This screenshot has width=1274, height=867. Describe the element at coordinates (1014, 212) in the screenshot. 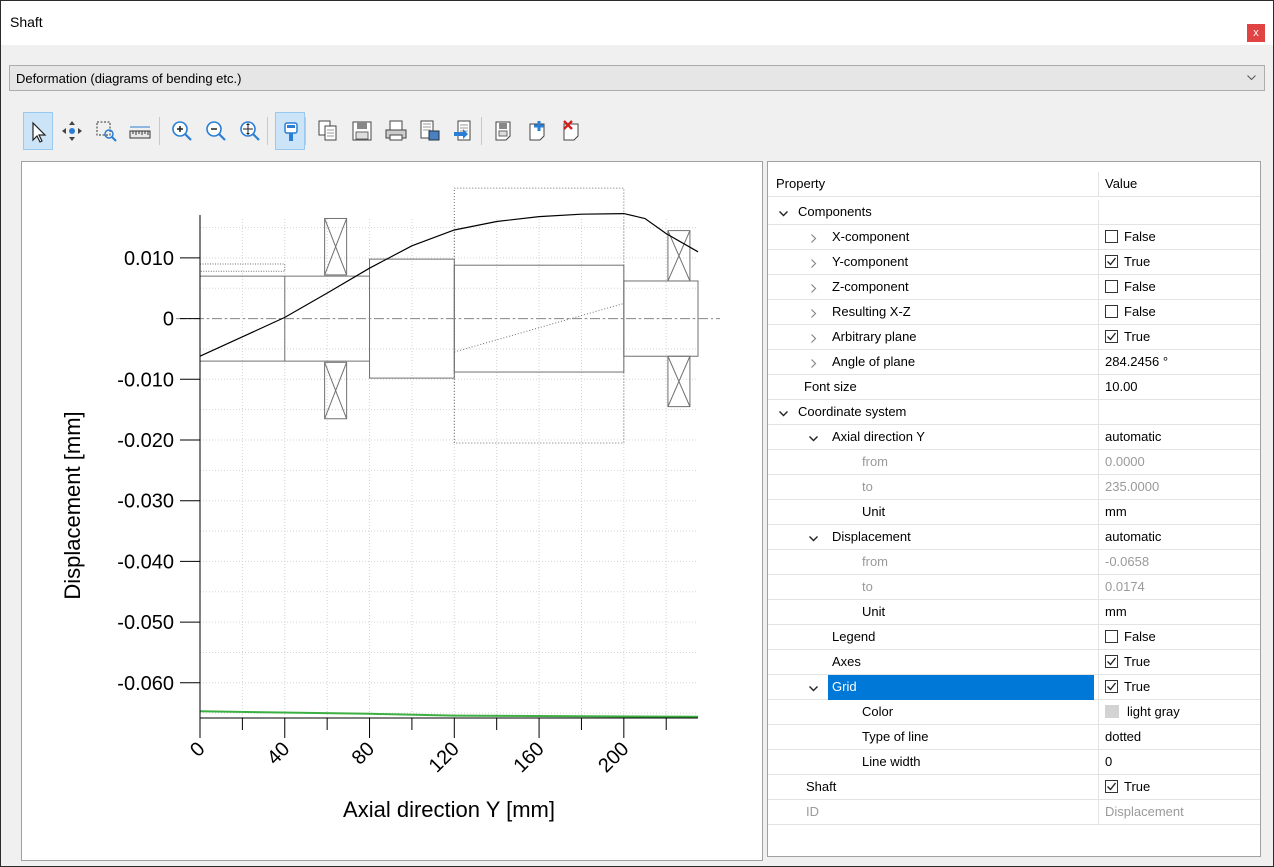

I see `property-row: Components` at that location.